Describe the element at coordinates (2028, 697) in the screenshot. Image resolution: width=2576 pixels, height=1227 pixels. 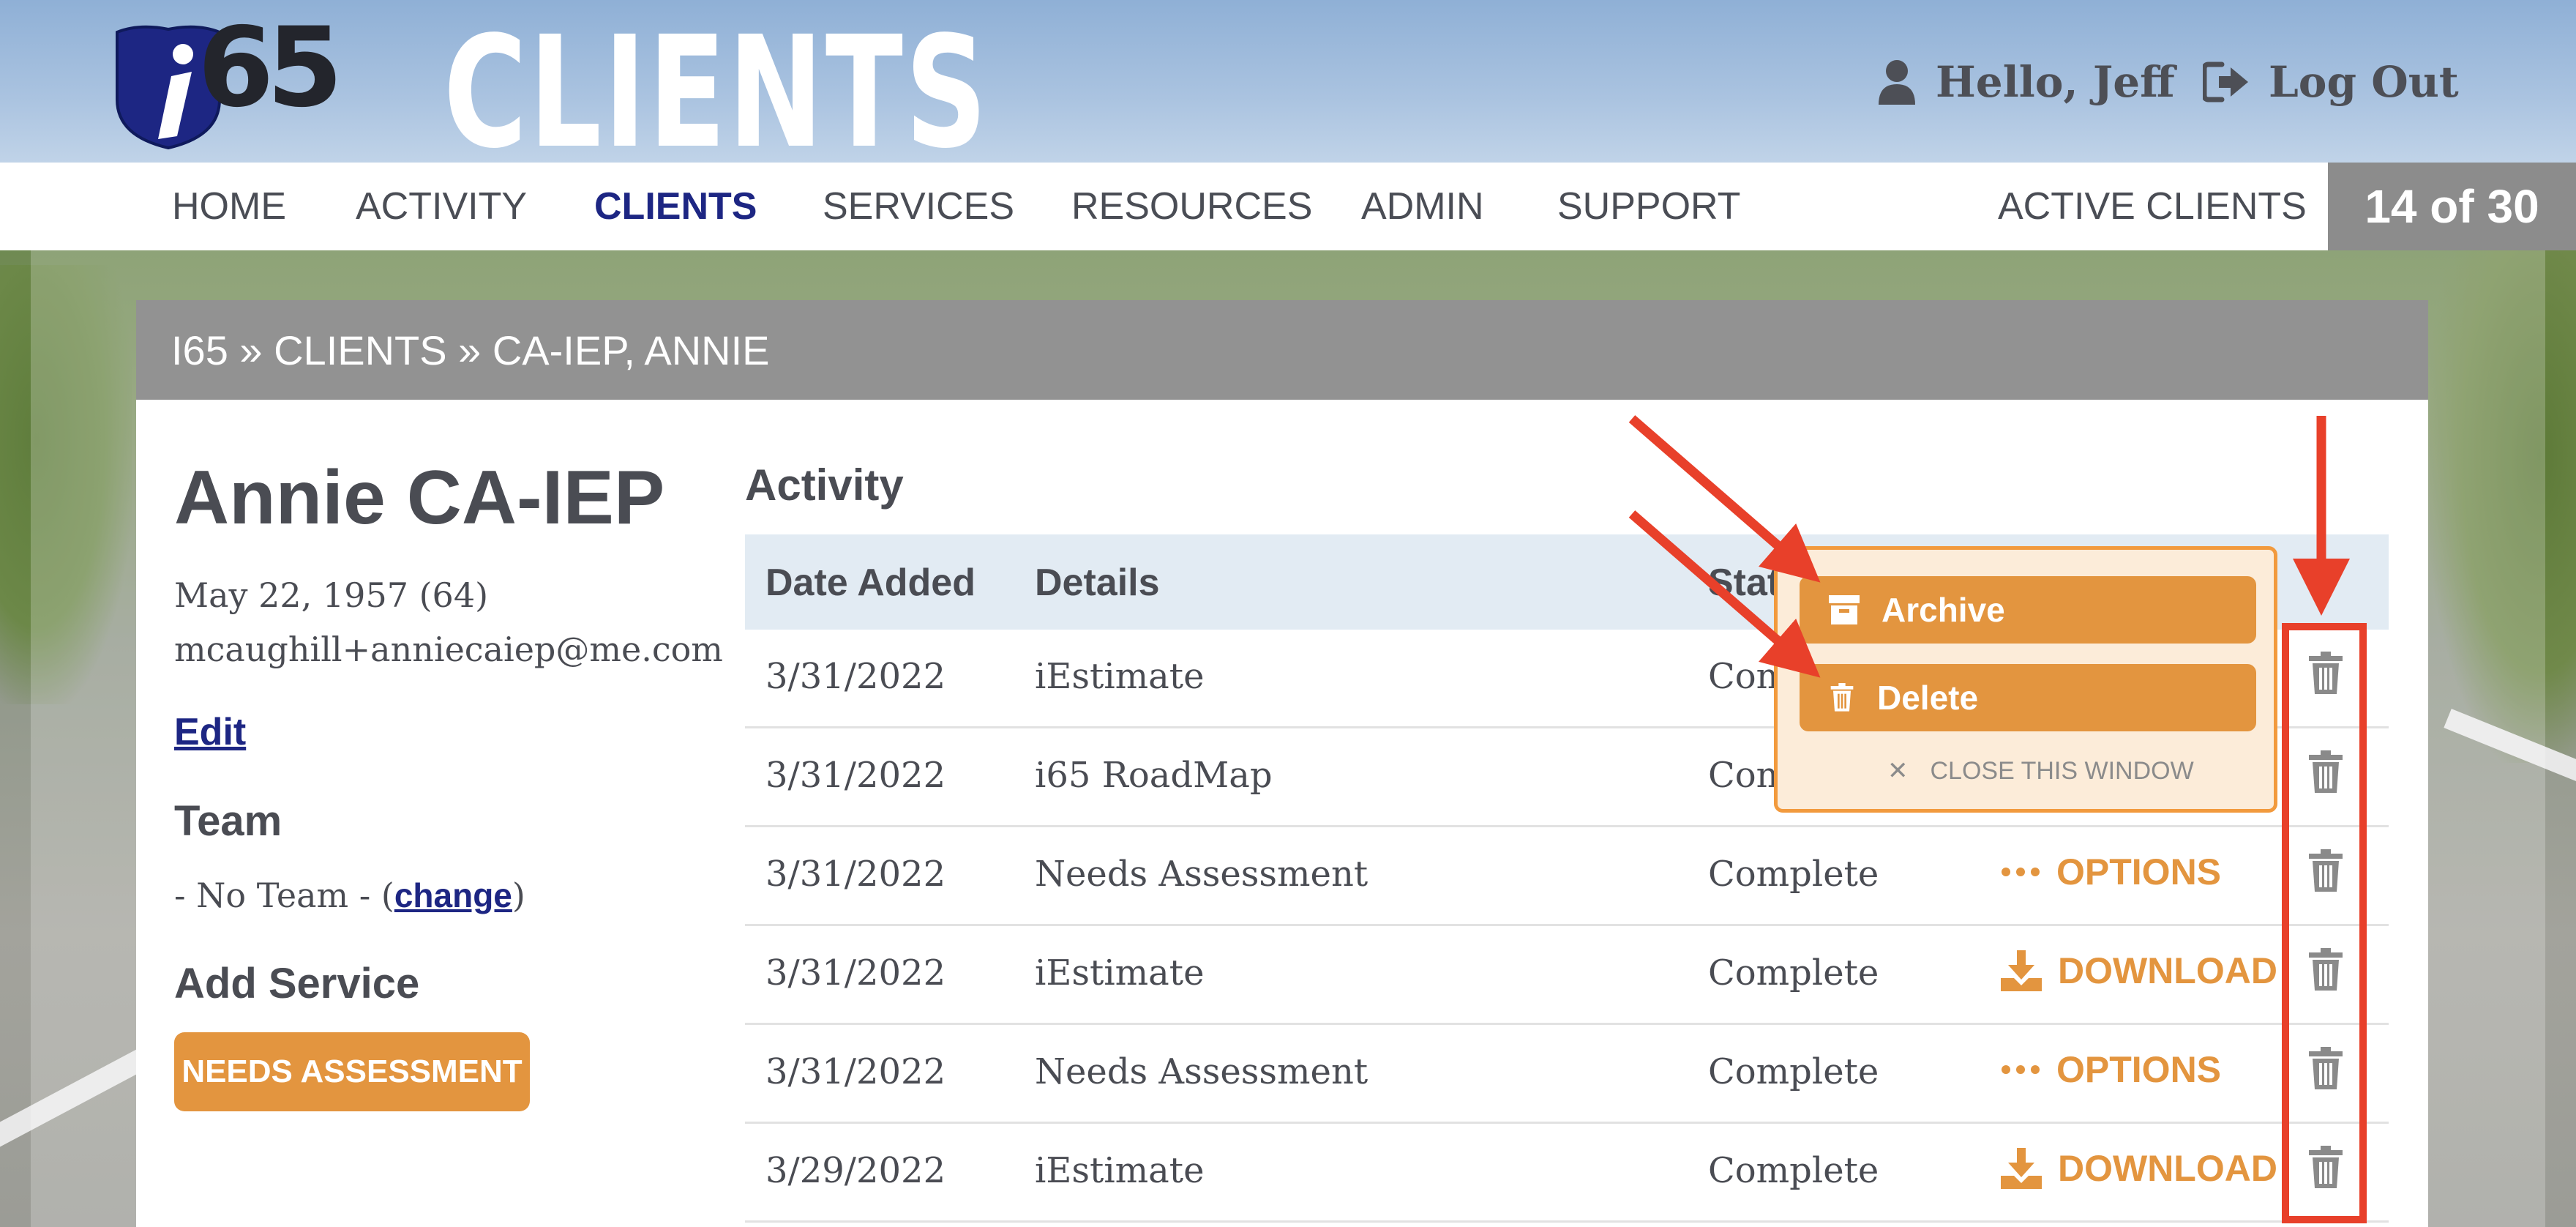
I see `delete-button: Delete` at that location.